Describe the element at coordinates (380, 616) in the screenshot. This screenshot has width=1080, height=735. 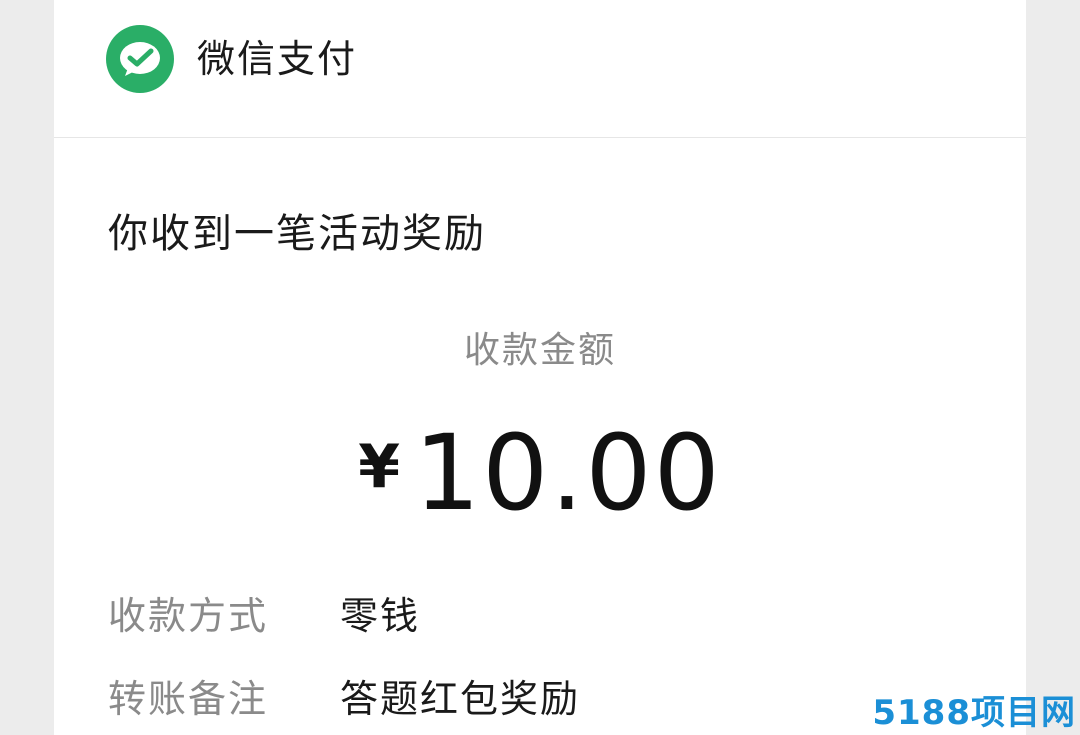
I see `detail-value: 零钱` at that location.